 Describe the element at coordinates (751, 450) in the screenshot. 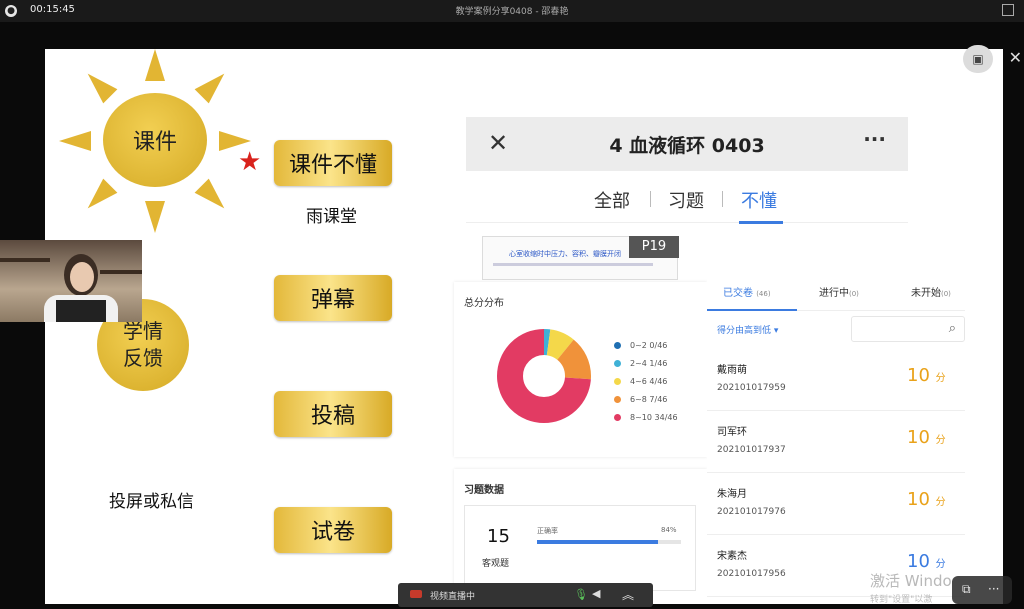

I see `student-id: 202101017937` at that location.